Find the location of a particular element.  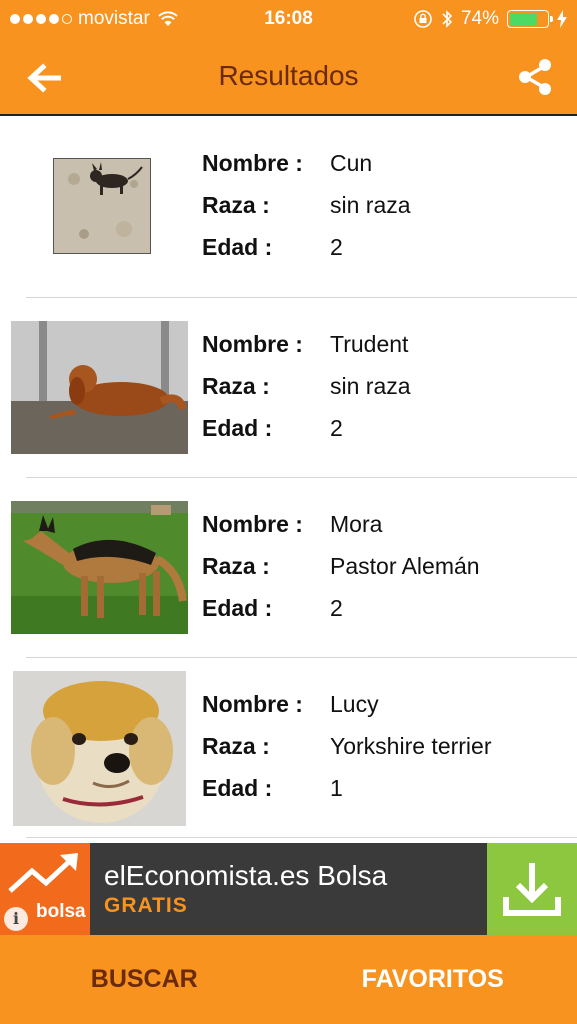

download-icon is located at coordinates (532, 889).